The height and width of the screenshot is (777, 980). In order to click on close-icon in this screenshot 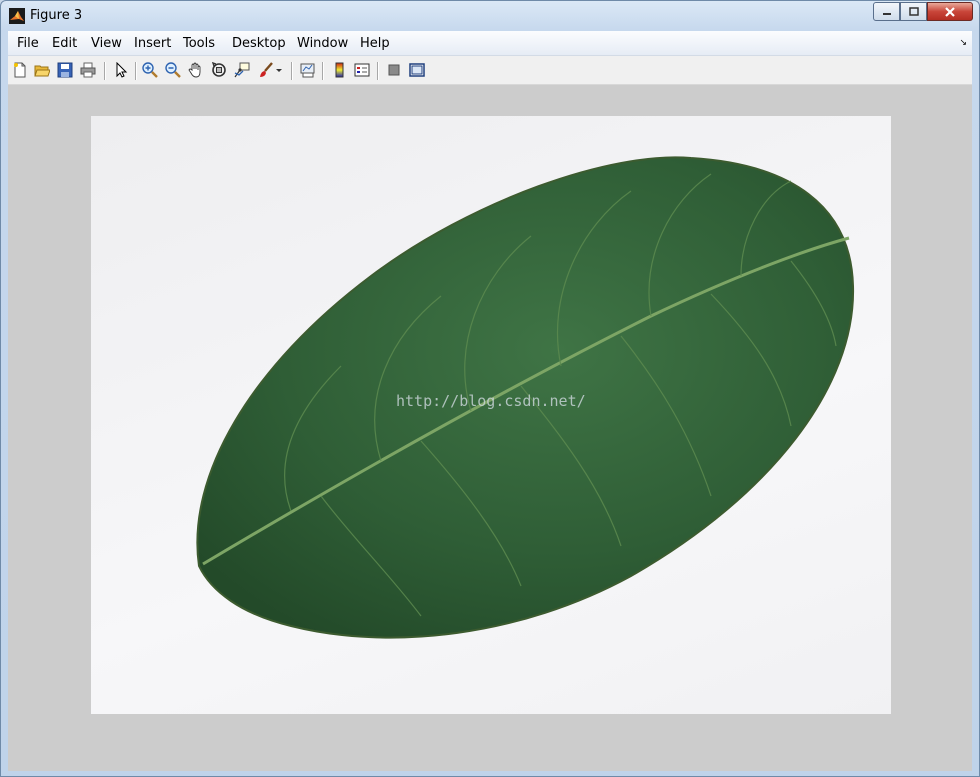, I will do `click(950, 11)`.